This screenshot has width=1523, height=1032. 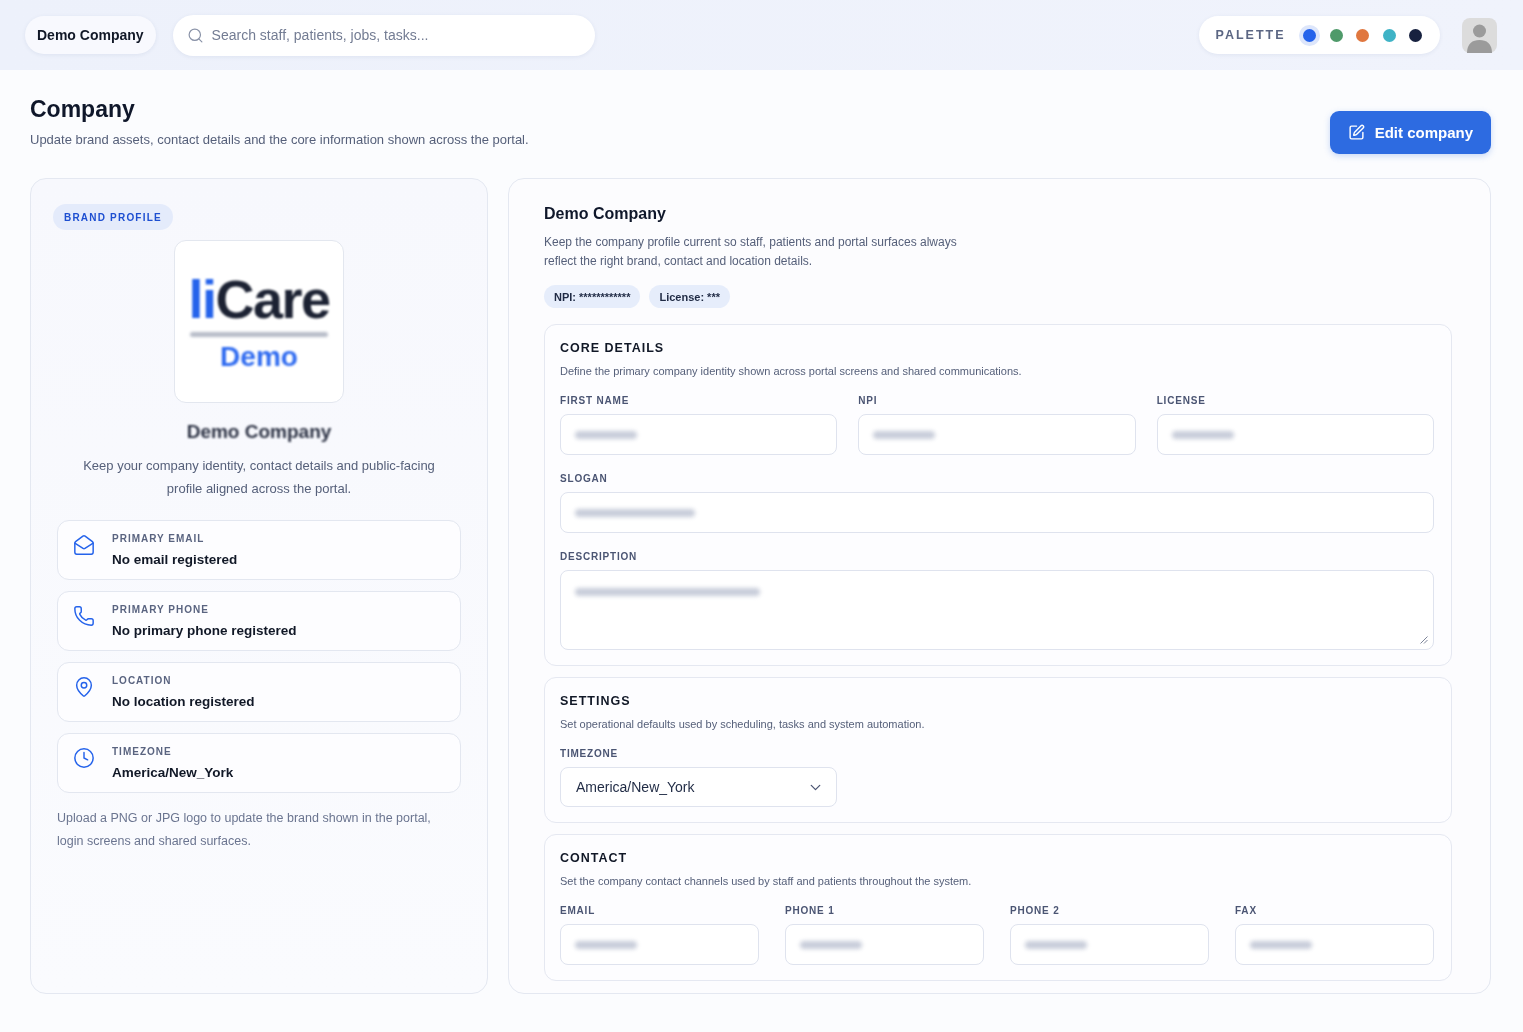 I want to click on clock-icon, so click(x=84, y=758).